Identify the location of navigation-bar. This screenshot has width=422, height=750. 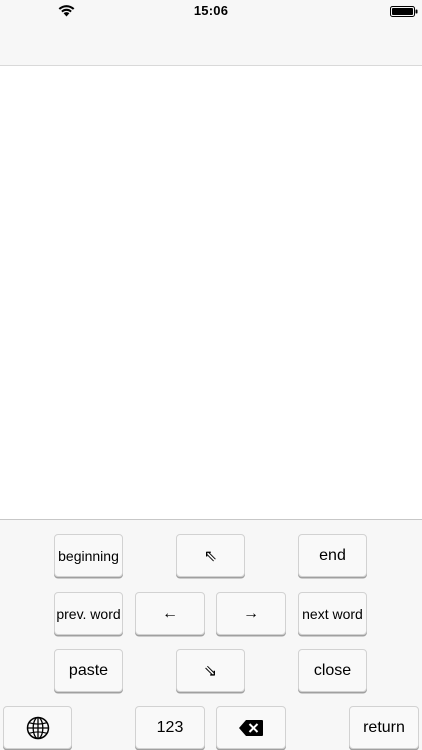
(211, 44).